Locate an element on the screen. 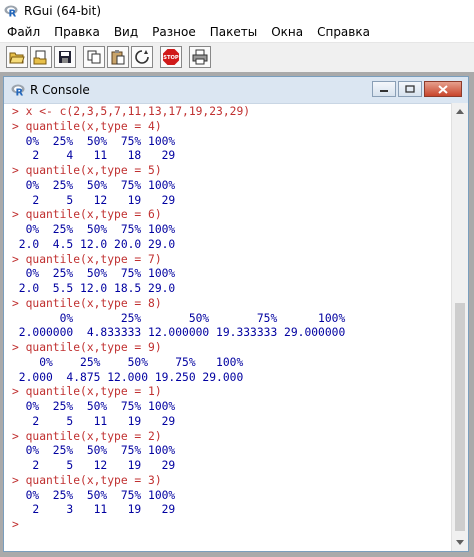  copy-icon is located at coordinates (94, 57).